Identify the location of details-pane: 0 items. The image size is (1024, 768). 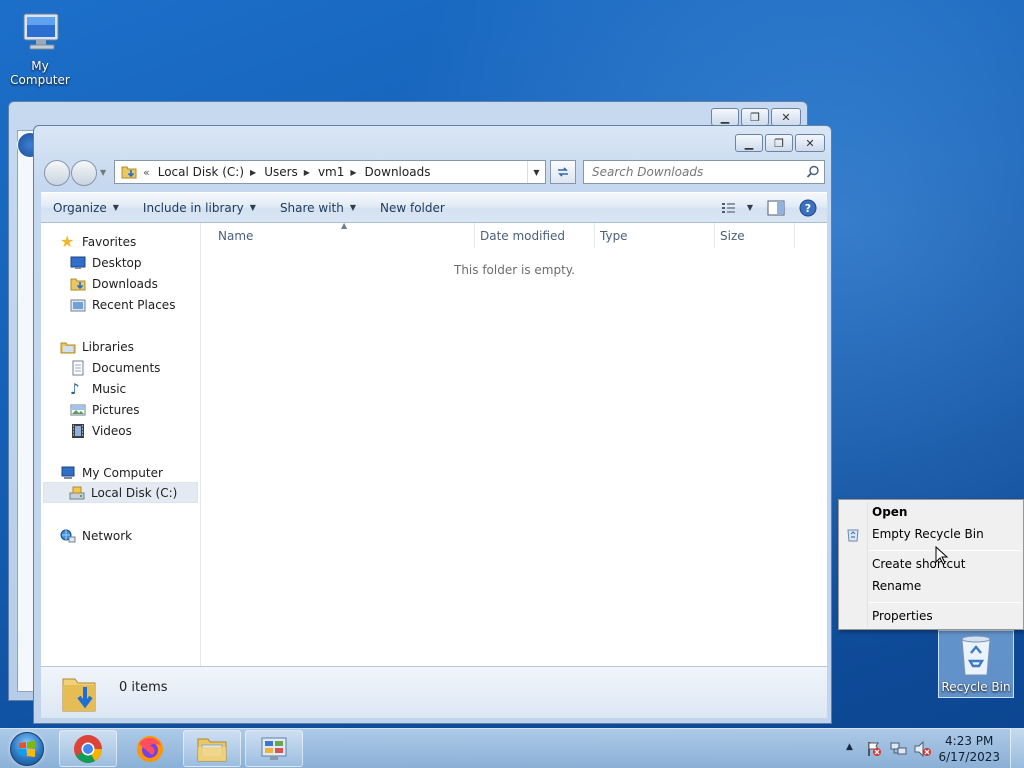
(434, 692).